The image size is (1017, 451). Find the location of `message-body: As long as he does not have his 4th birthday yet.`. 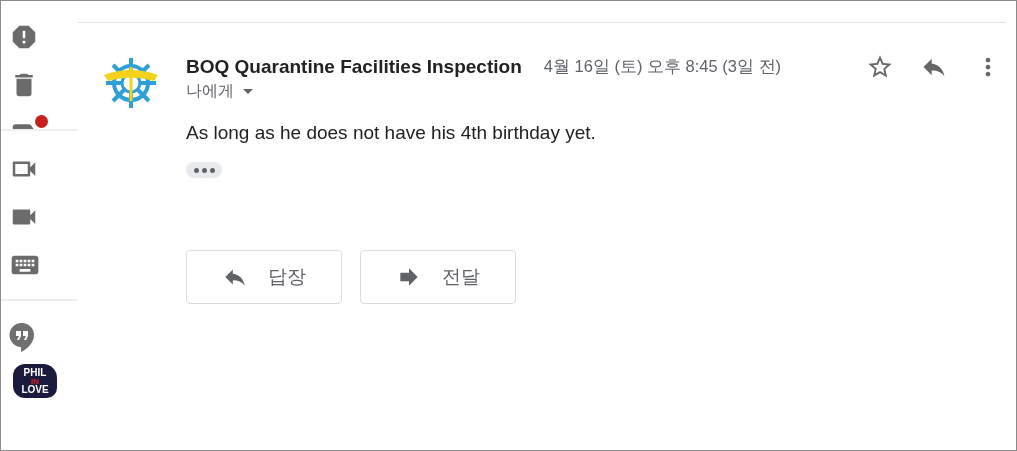

message-body: As long as he does not have his 4th birthday yet. is located at coordinates (391, 133).